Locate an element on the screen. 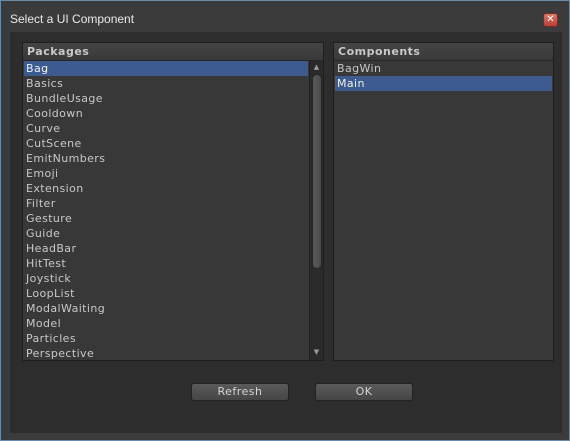 Image resolution: width=570 pixels, height=441 pixels. list-item: Filter is located at coordinates (166, 203).